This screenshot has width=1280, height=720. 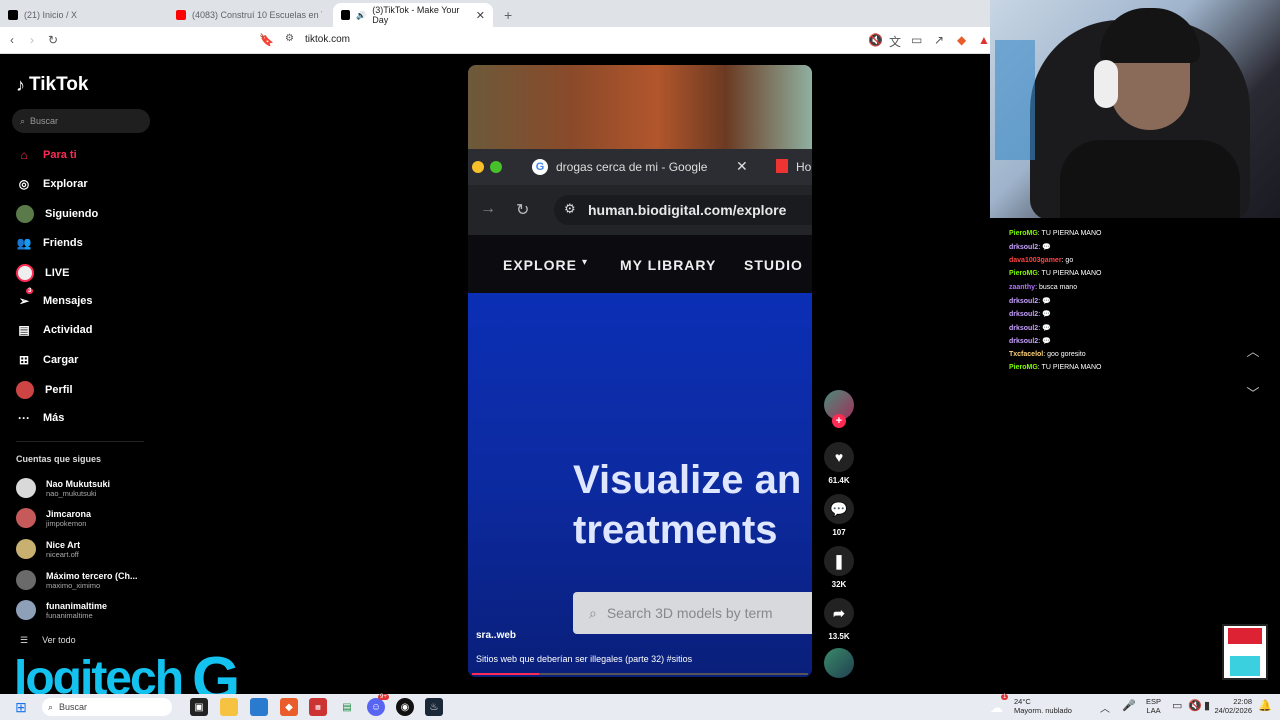 I want to click on app-icon: ▦, so click(x=318, y=707).